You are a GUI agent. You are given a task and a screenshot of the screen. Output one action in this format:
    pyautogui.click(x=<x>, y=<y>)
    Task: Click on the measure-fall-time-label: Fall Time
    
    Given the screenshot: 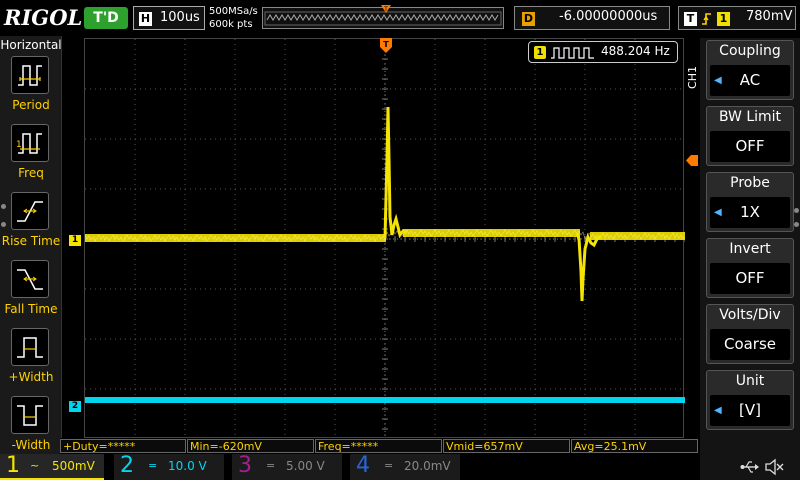 What is the action you would take?
    pyautogui.click(x=31, y=309)
    